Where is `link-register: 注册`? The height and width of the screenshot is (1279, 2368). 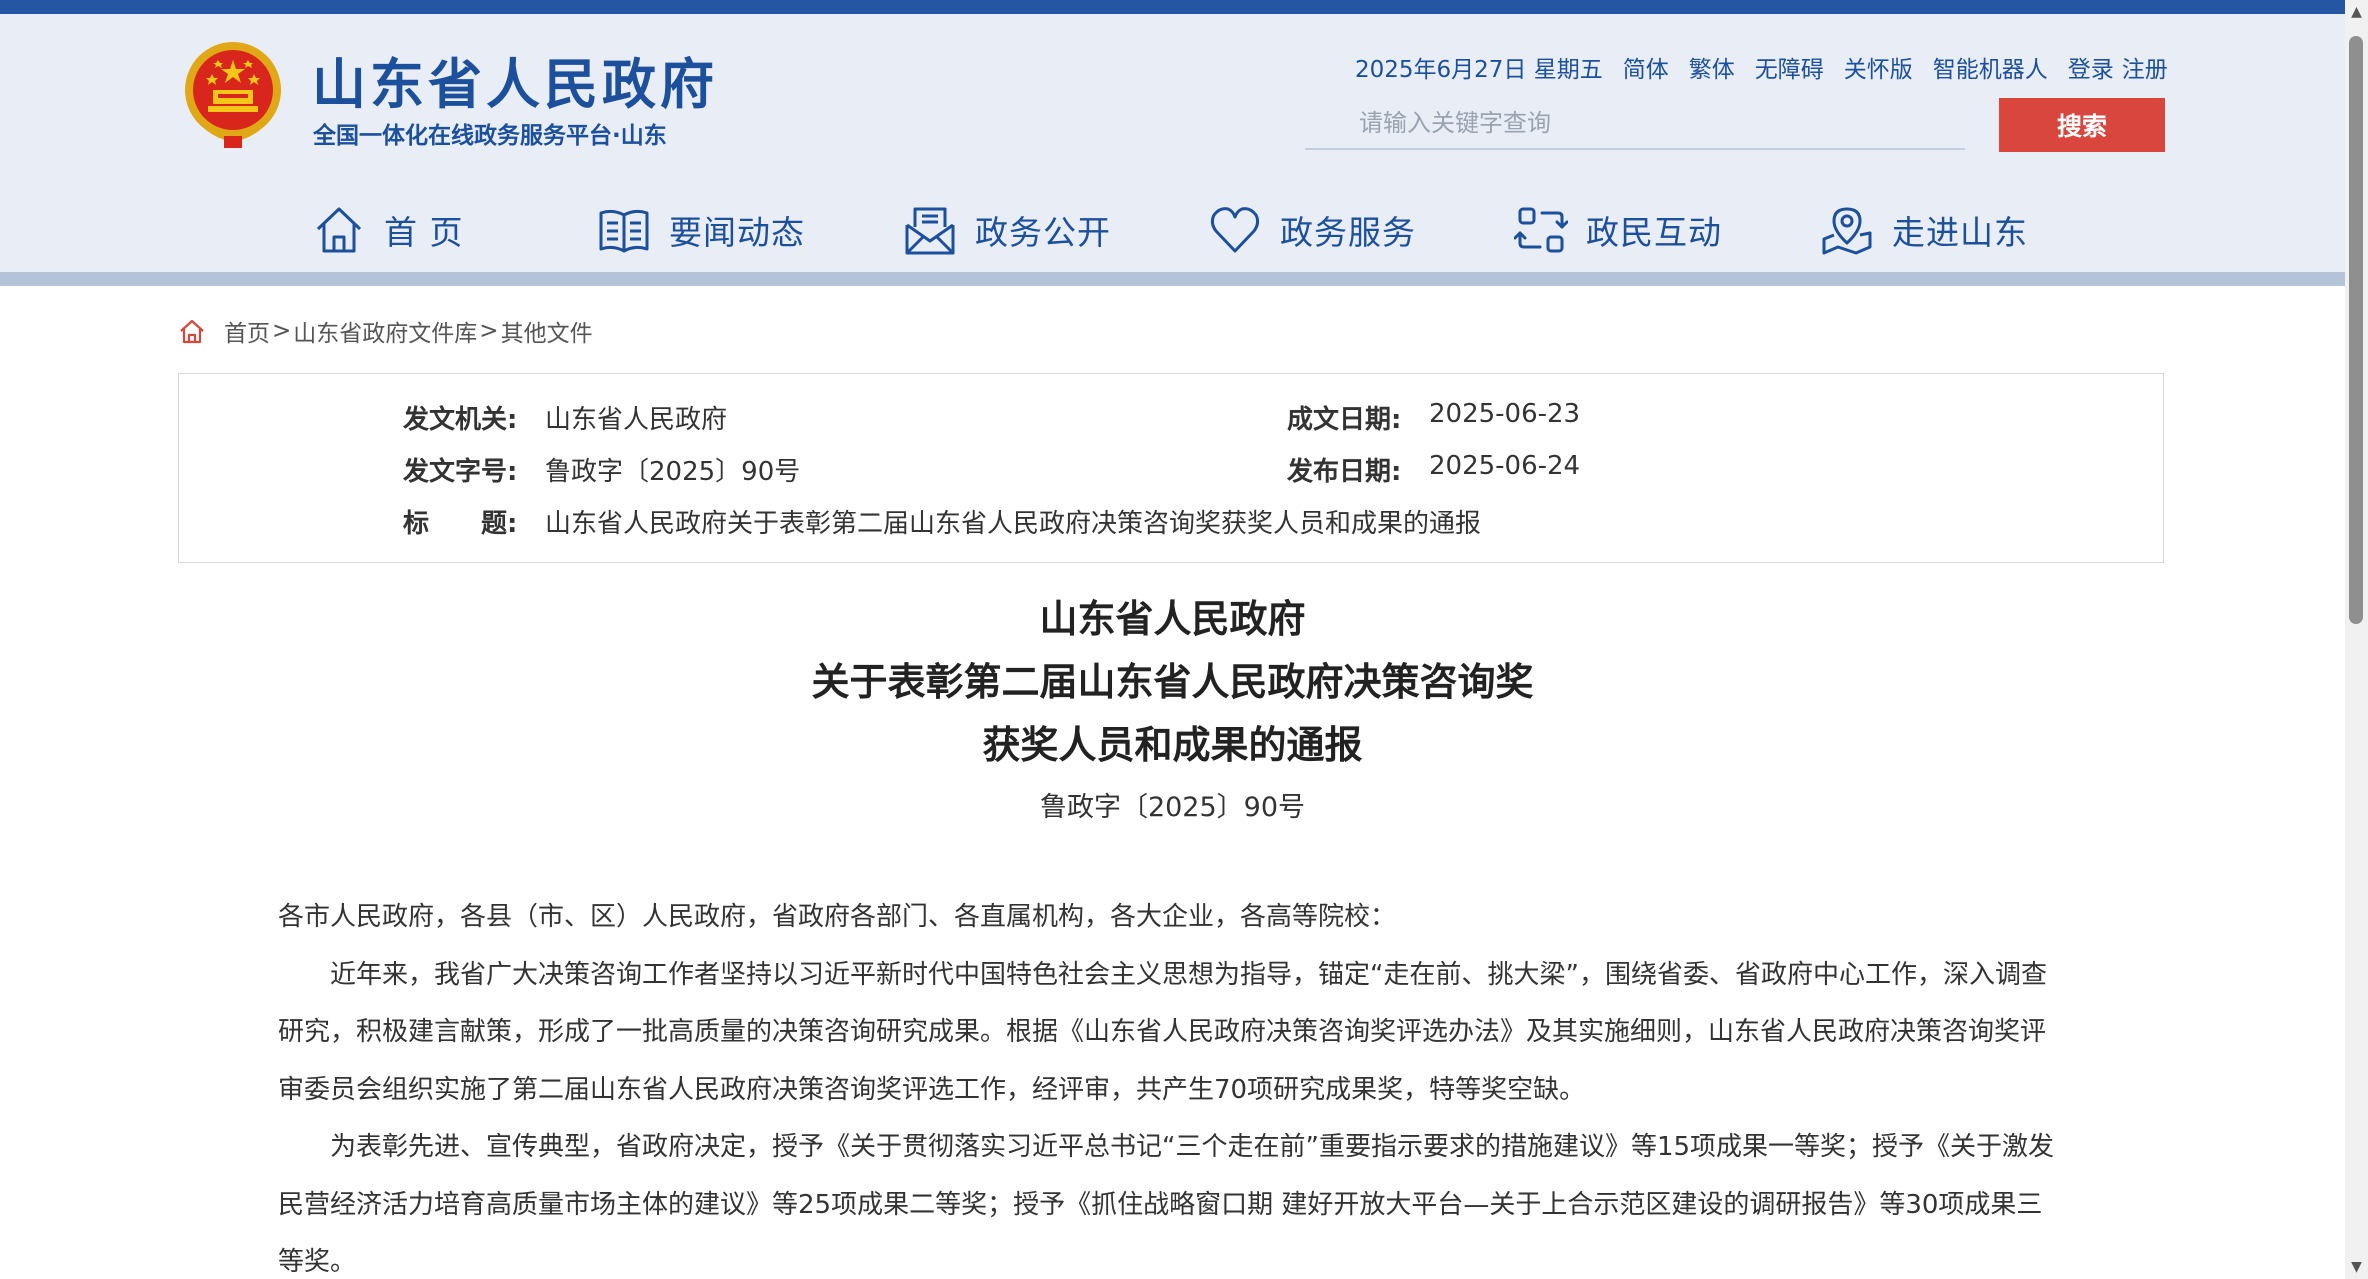
link-register: 注册 is located at coordinates (2145, 67).